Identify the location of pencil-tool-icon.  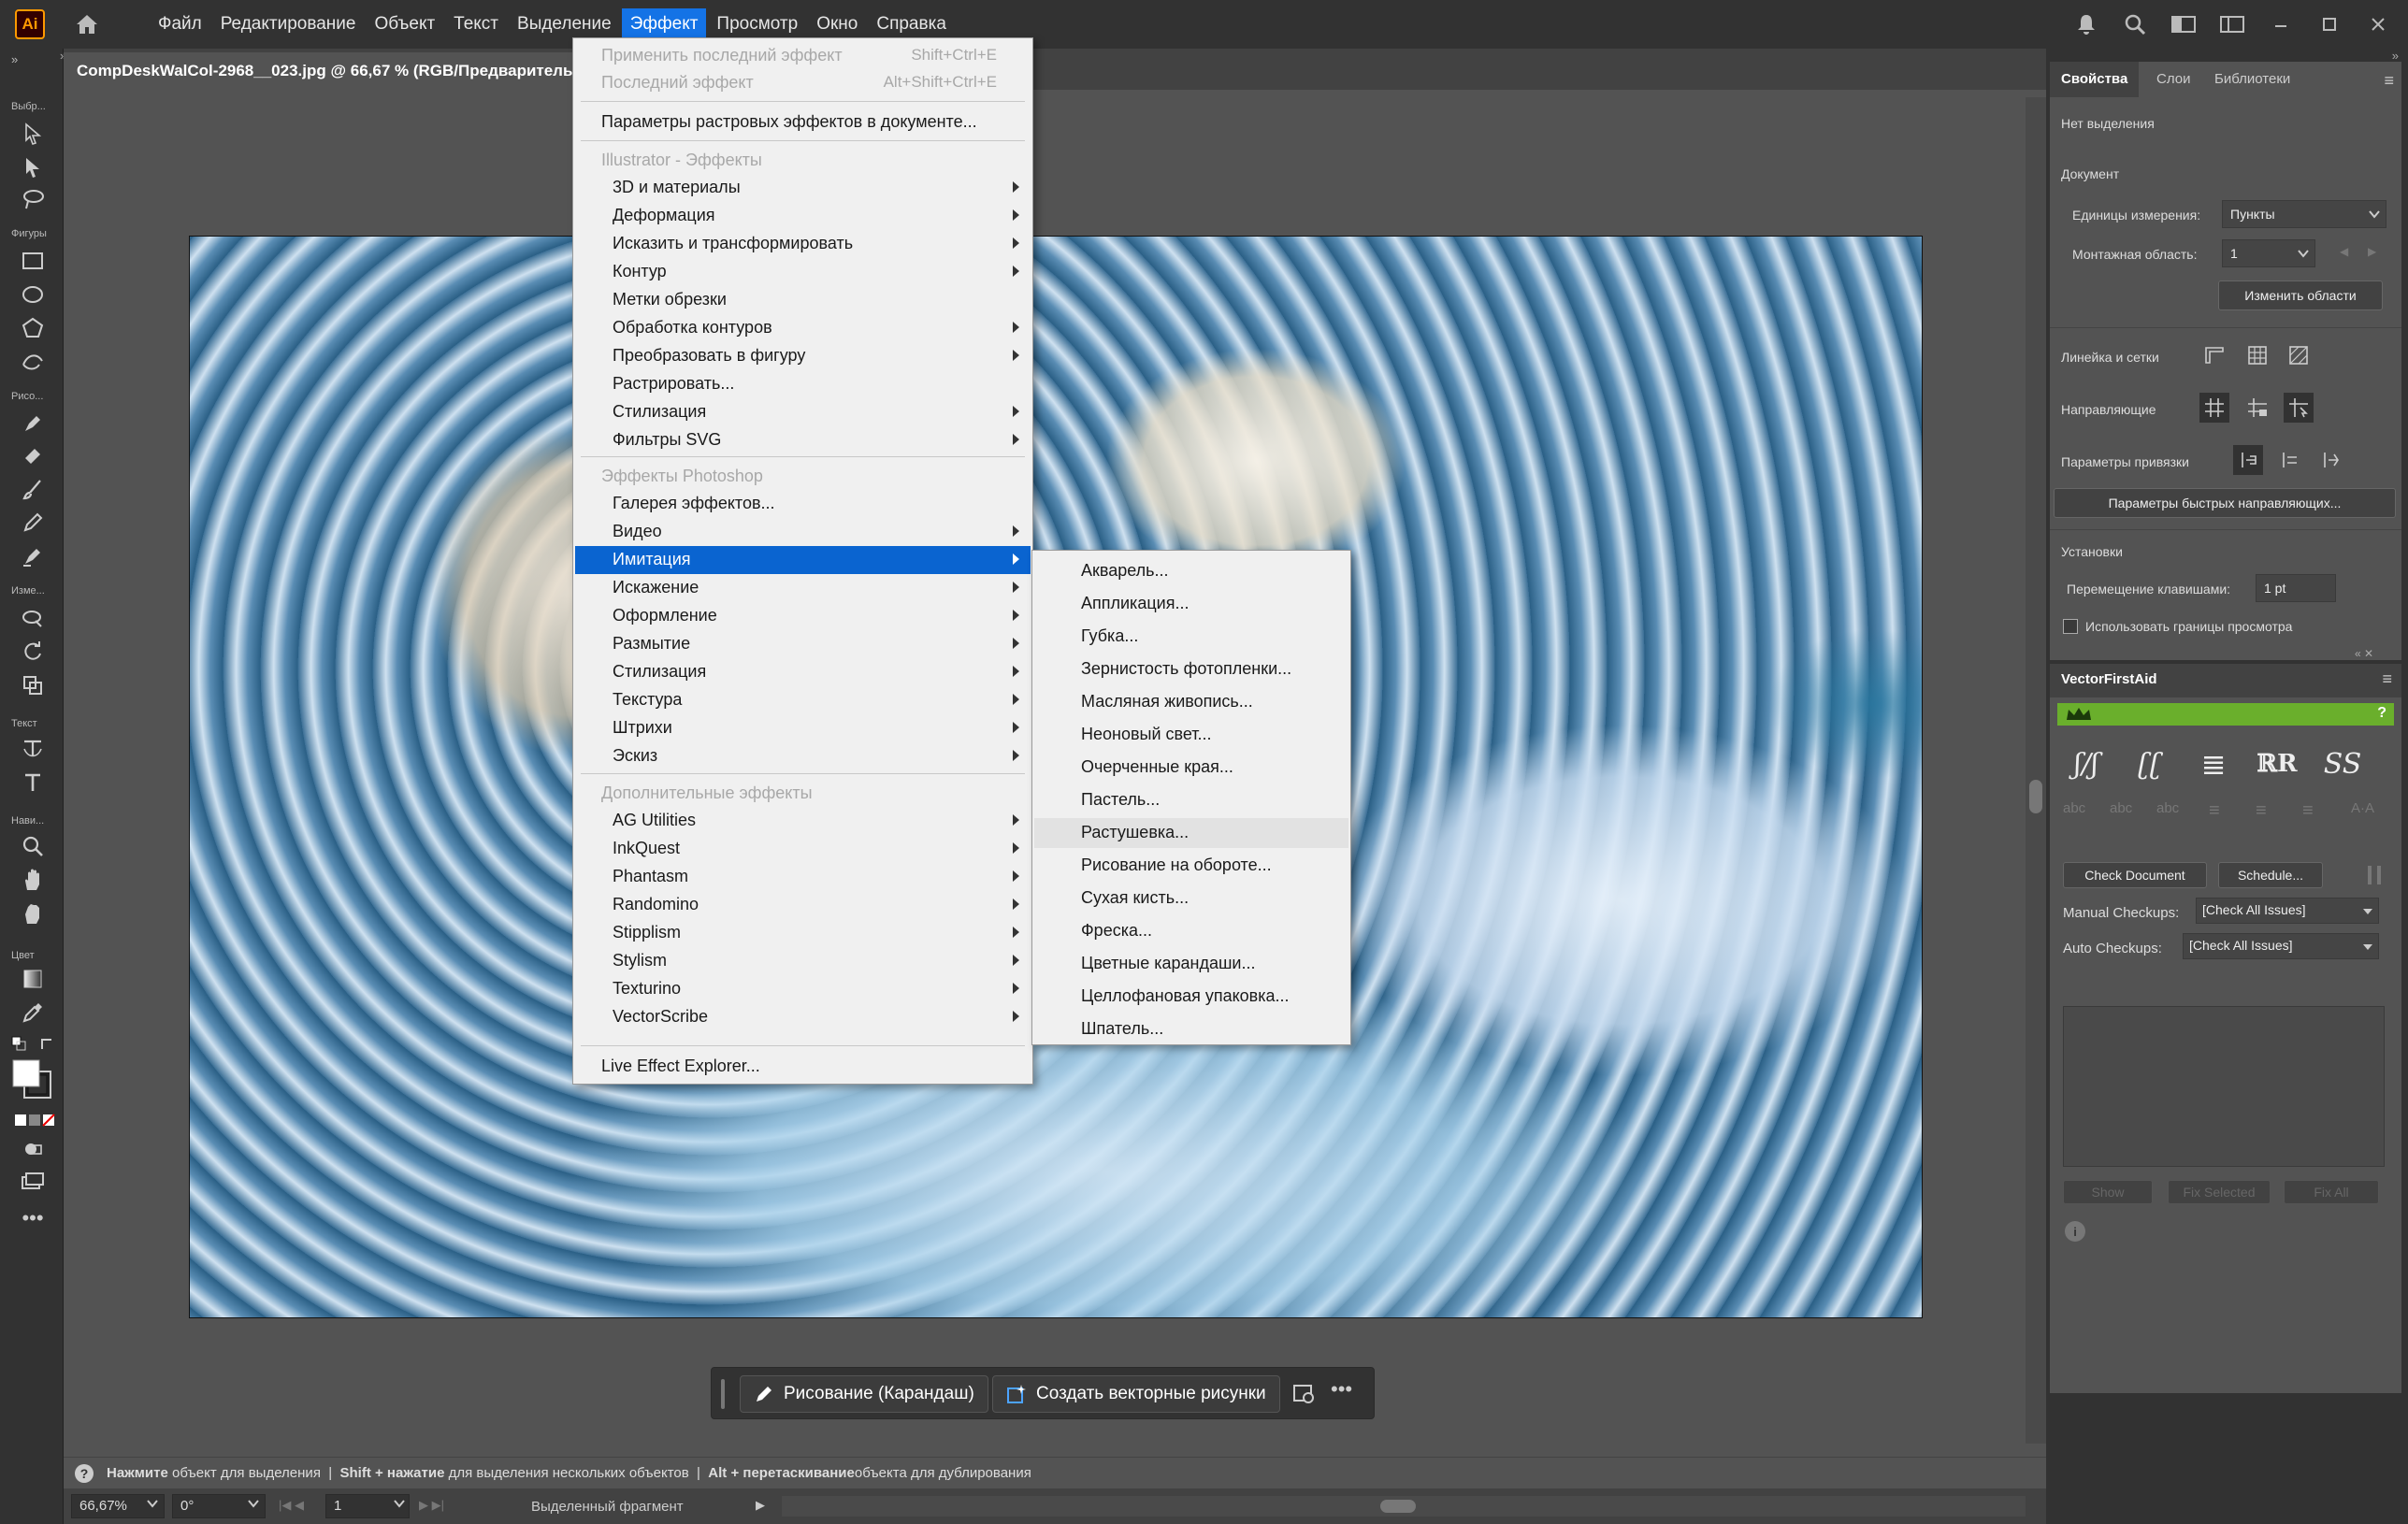
(33, 523).